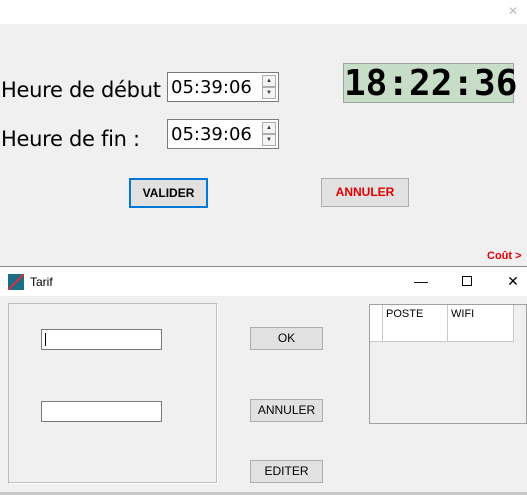  What do you see at coordinates (263, 281) in the screenshot?
I see `dialog-titlebar: Tarif — ✕` at bounding box center [263, 281].